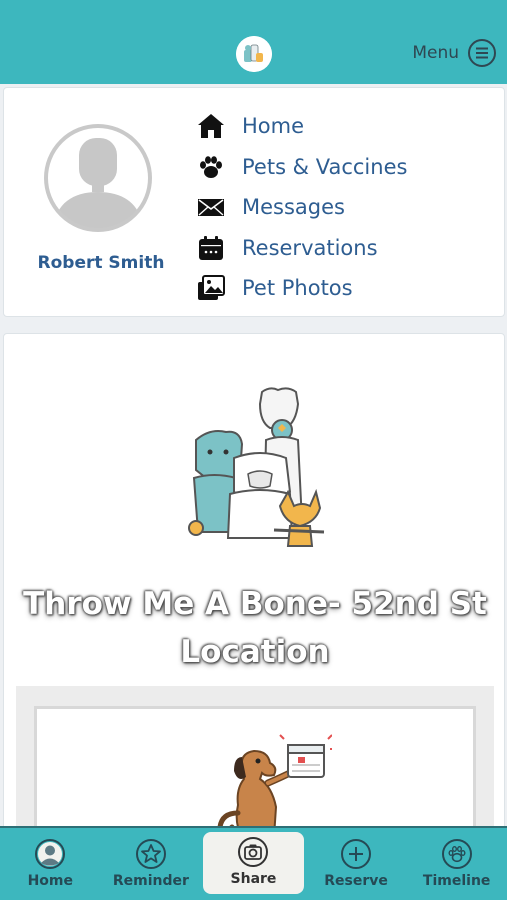 This screenshot has width=507, height=900. I want to click on profile-icon, so click(50, 854).